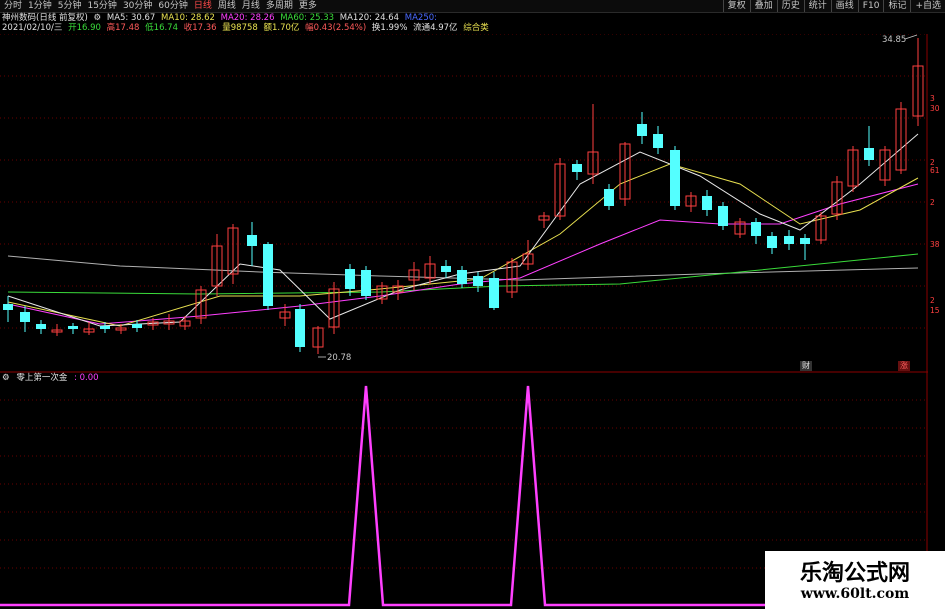 The image size is (945, 609). What do you see at coordinates (806, 366) in the screenshot?
I see `finance-badge: 财` at bounding box center [806, 366].